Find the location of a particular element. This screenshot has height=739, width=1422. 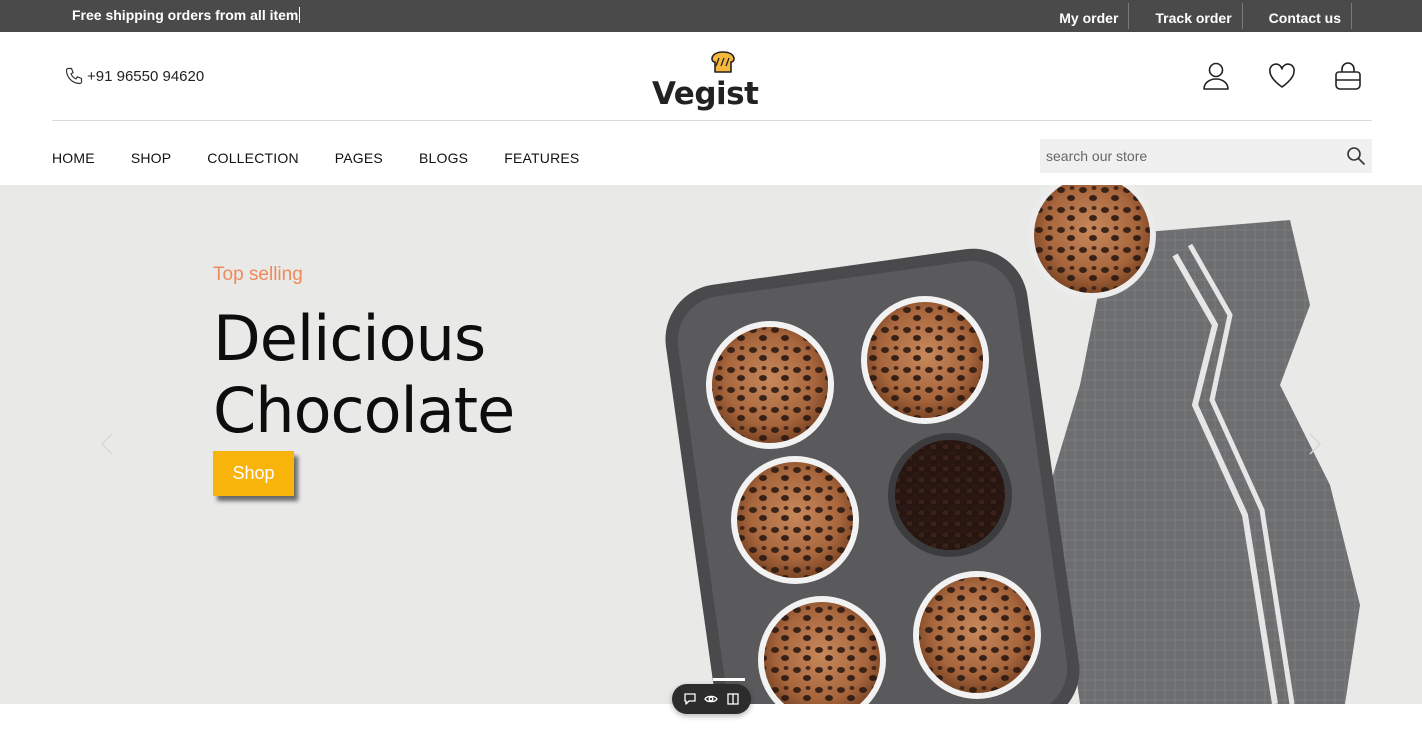

site-logo: Vegist is located at coordinates (707, 80).